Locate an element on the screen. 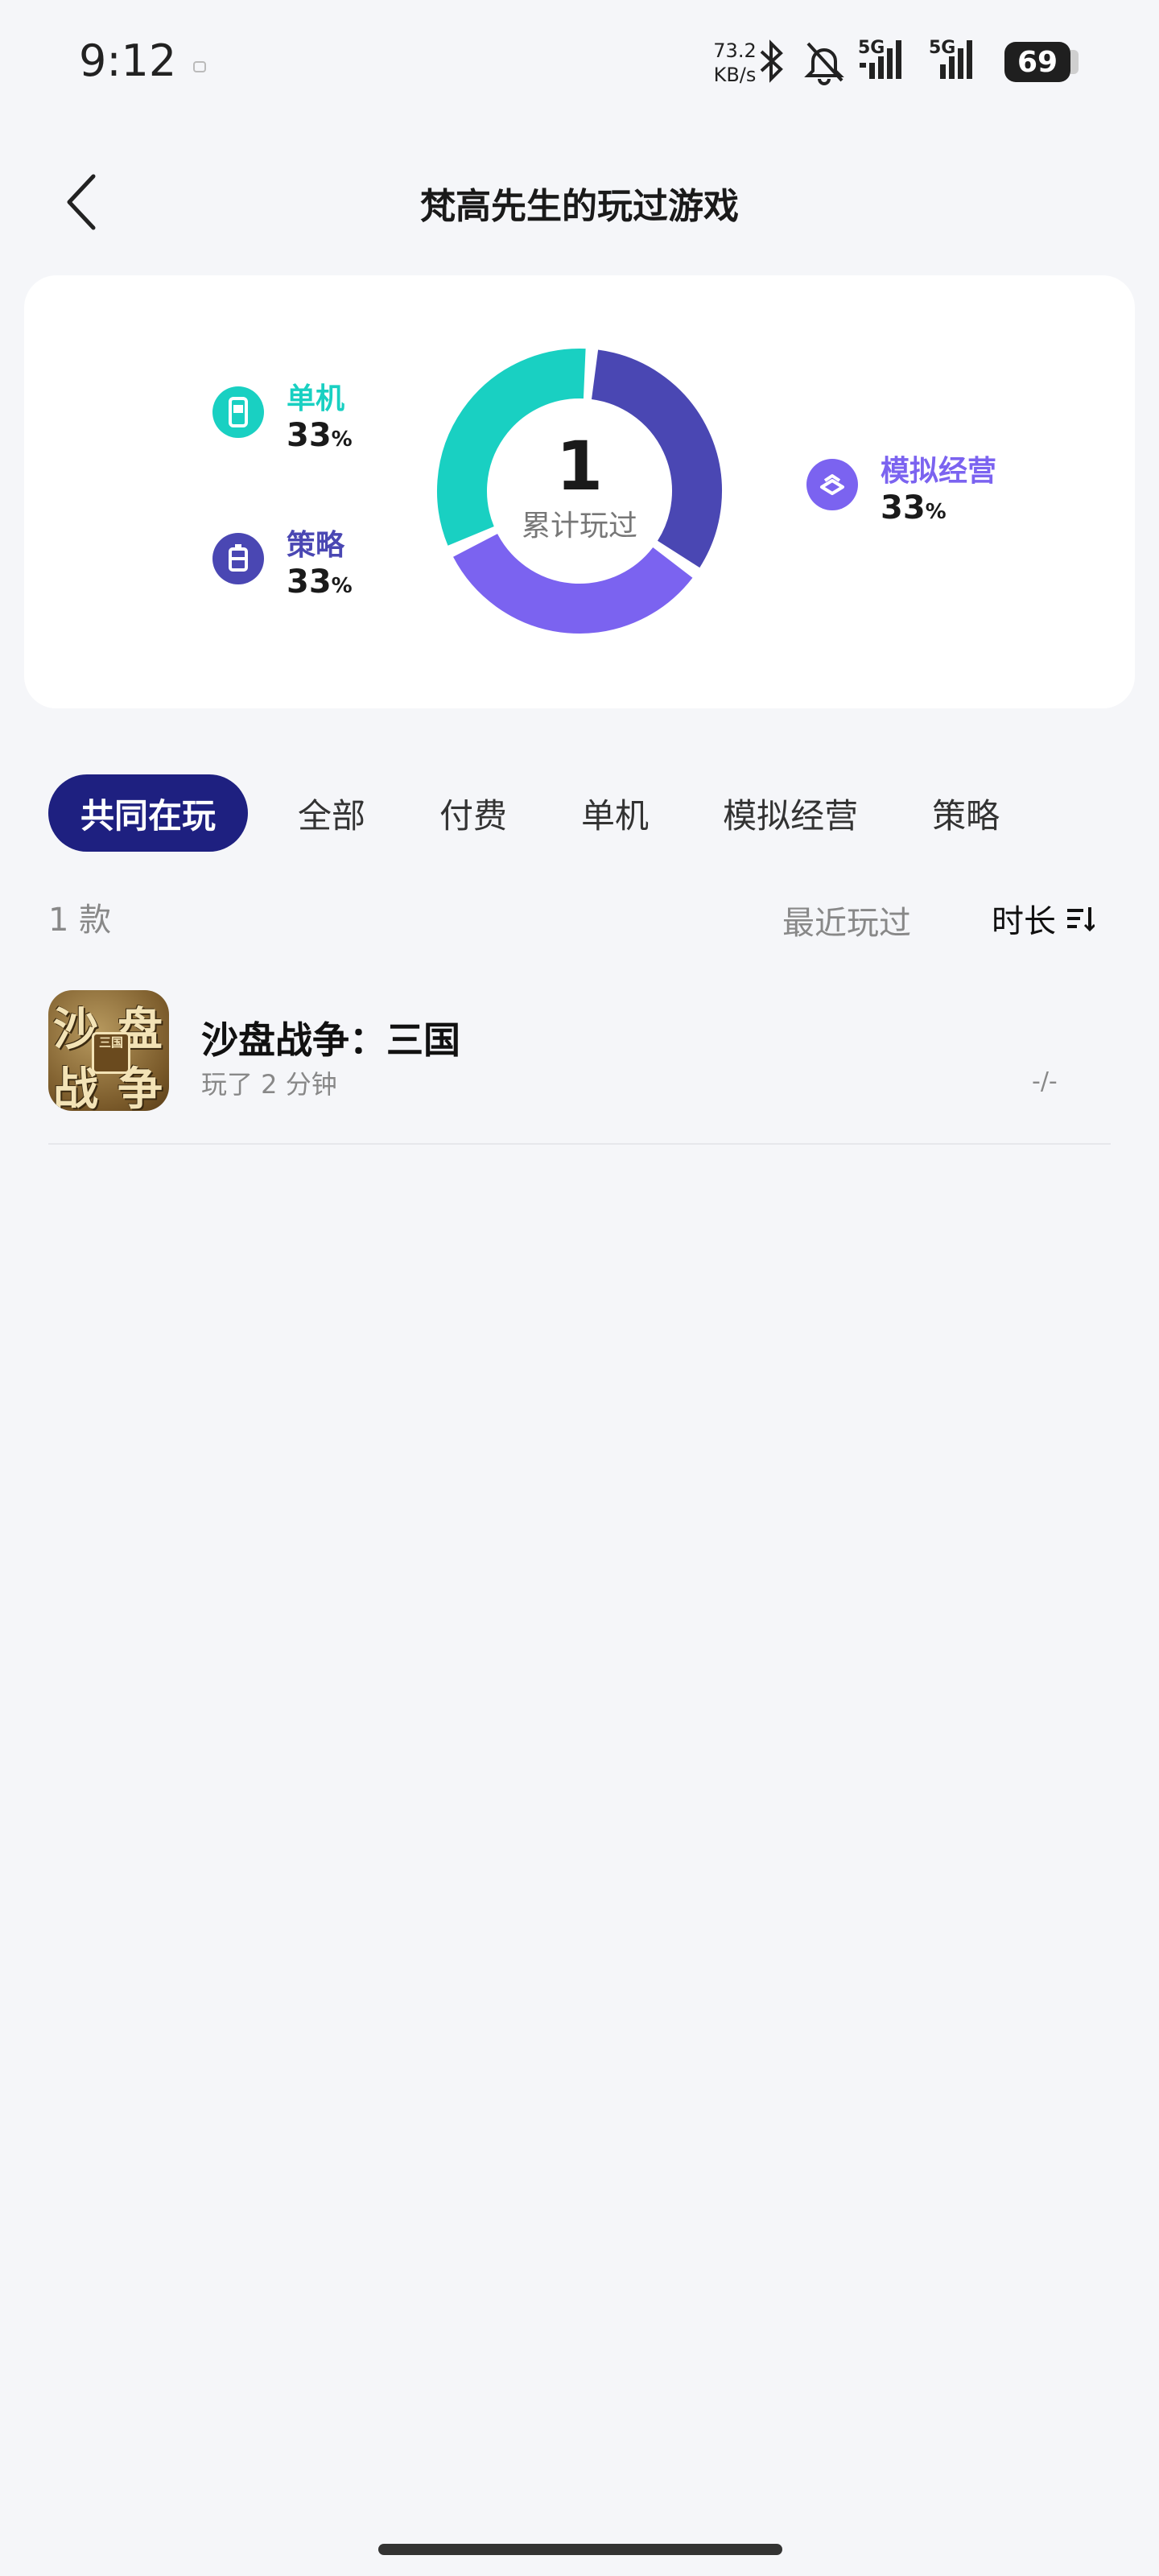 The image size is (1159, 2576). muted-bell-icon is located at coordinates (824, 63).